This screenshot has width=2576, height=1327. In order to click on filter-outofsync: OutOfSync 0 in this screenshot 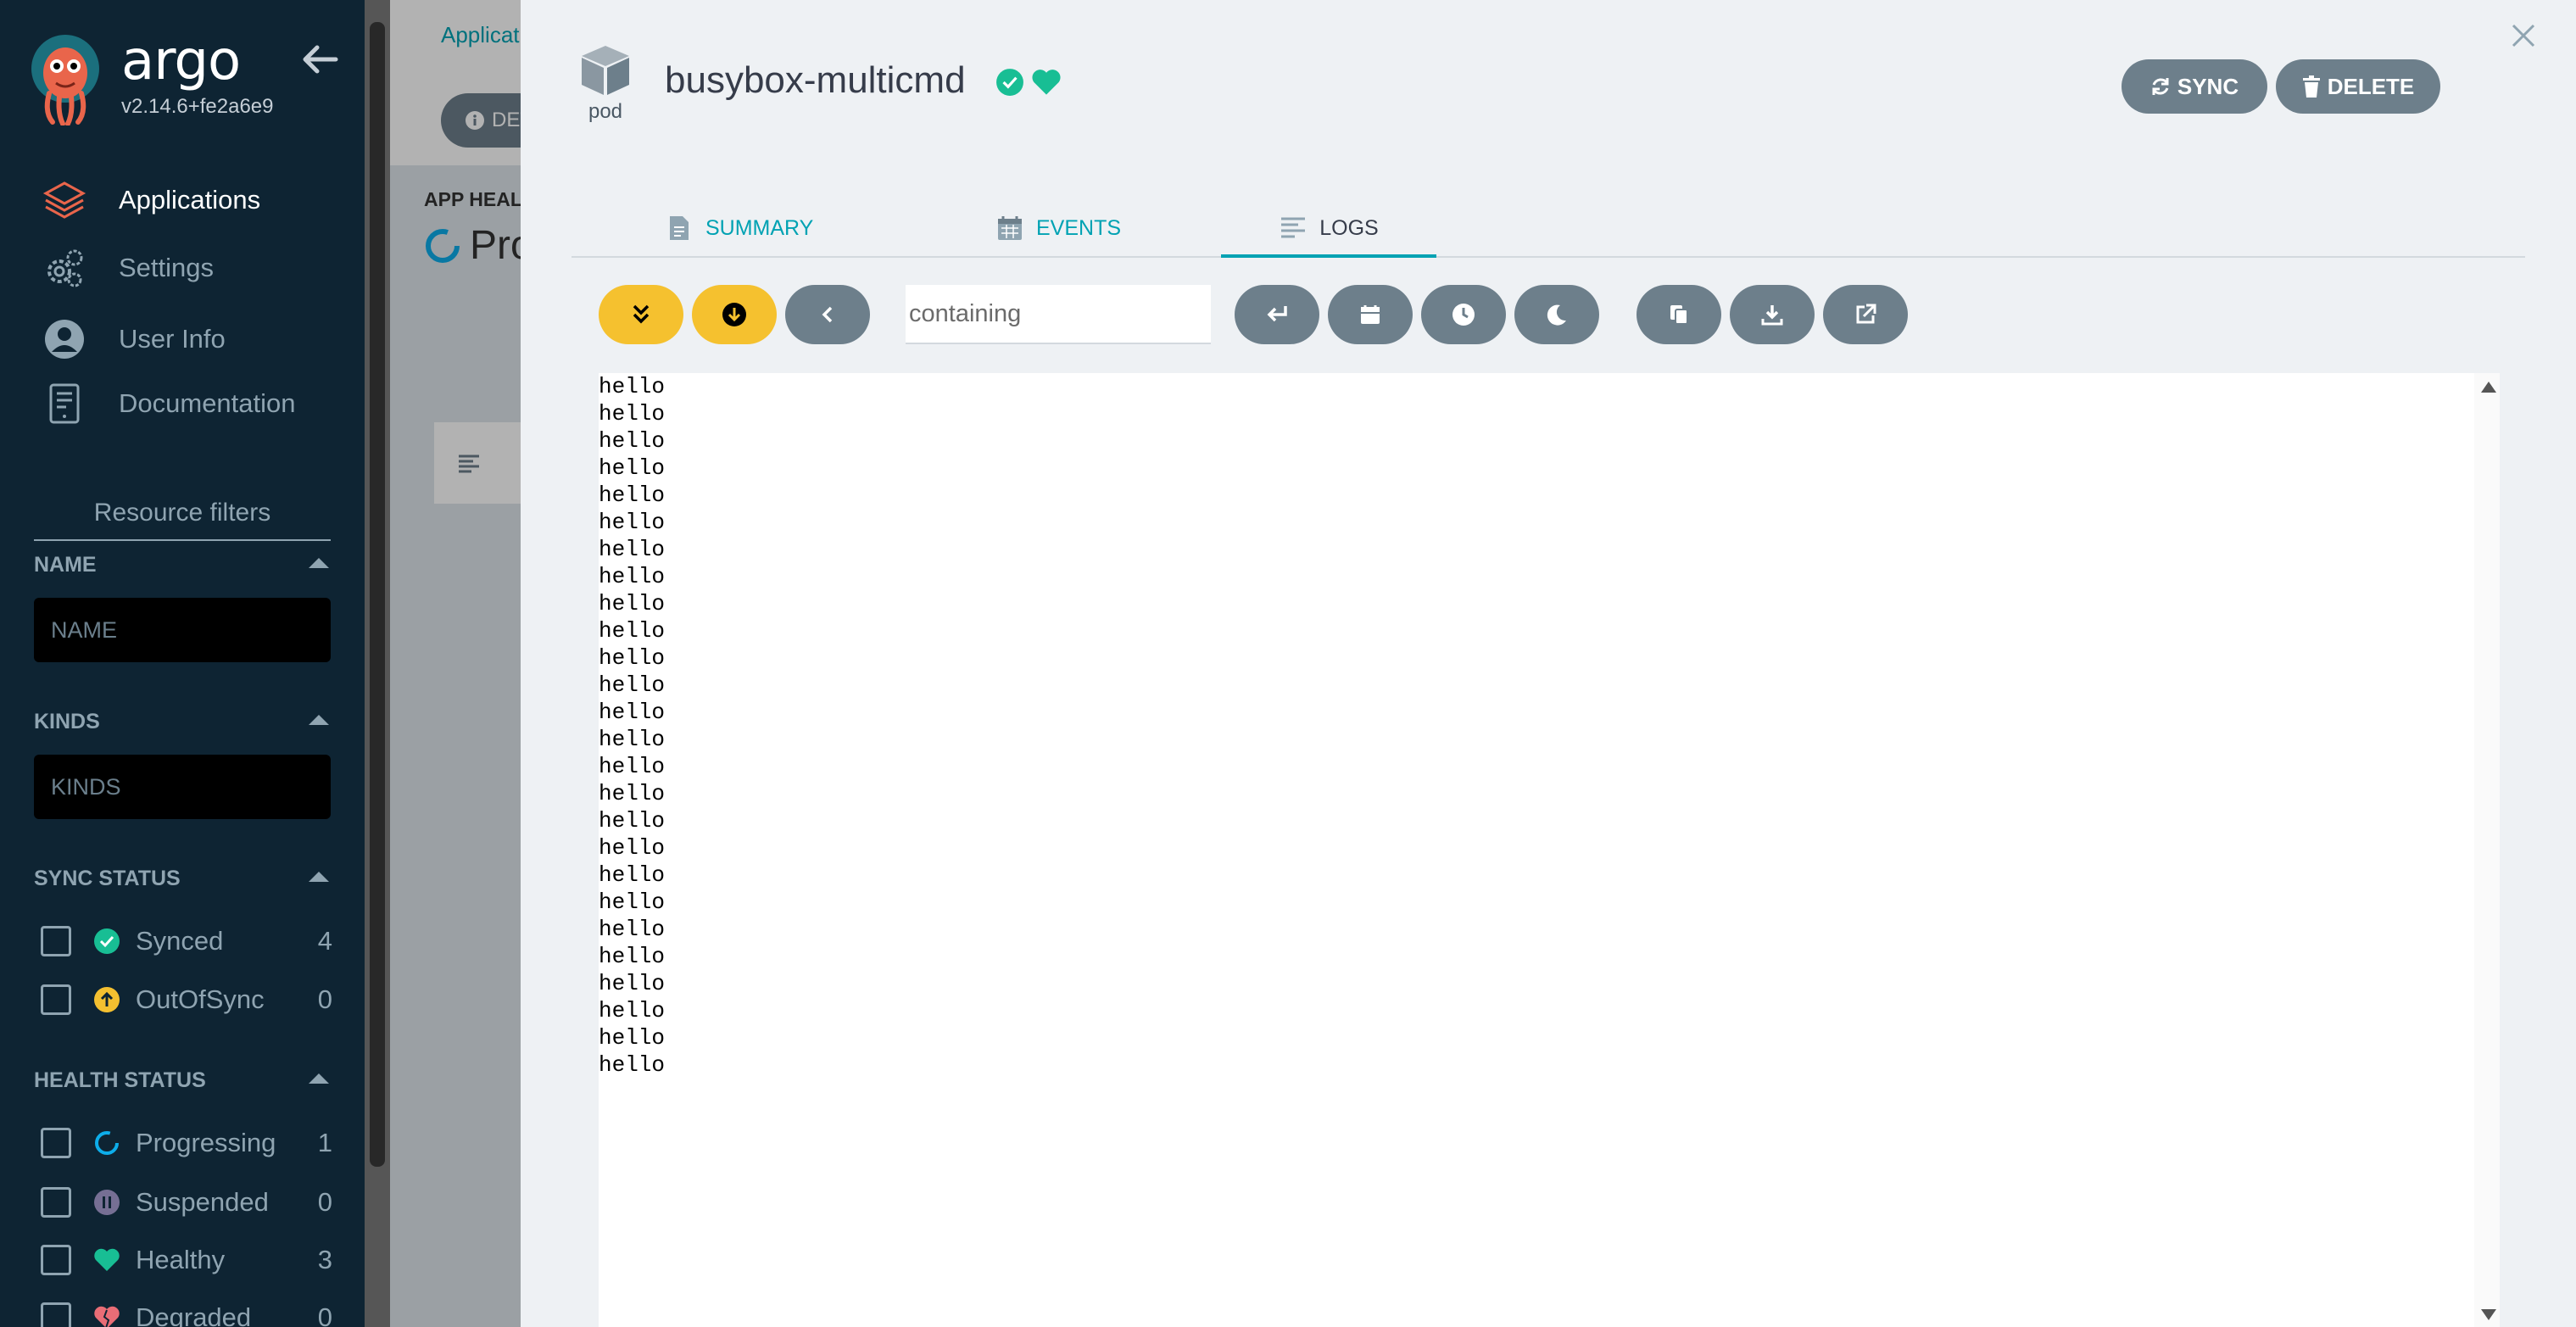, I will do `click(186, 1000)`.